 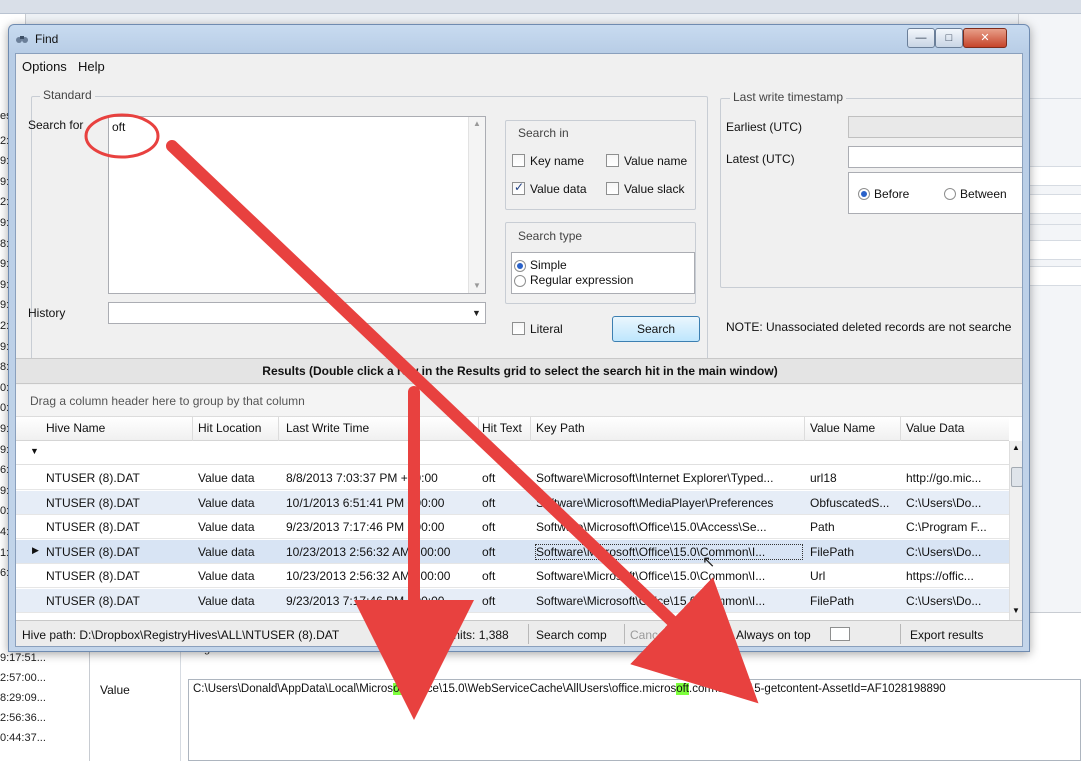 I want to click on window-title: Find, so click(x=47, y=39).